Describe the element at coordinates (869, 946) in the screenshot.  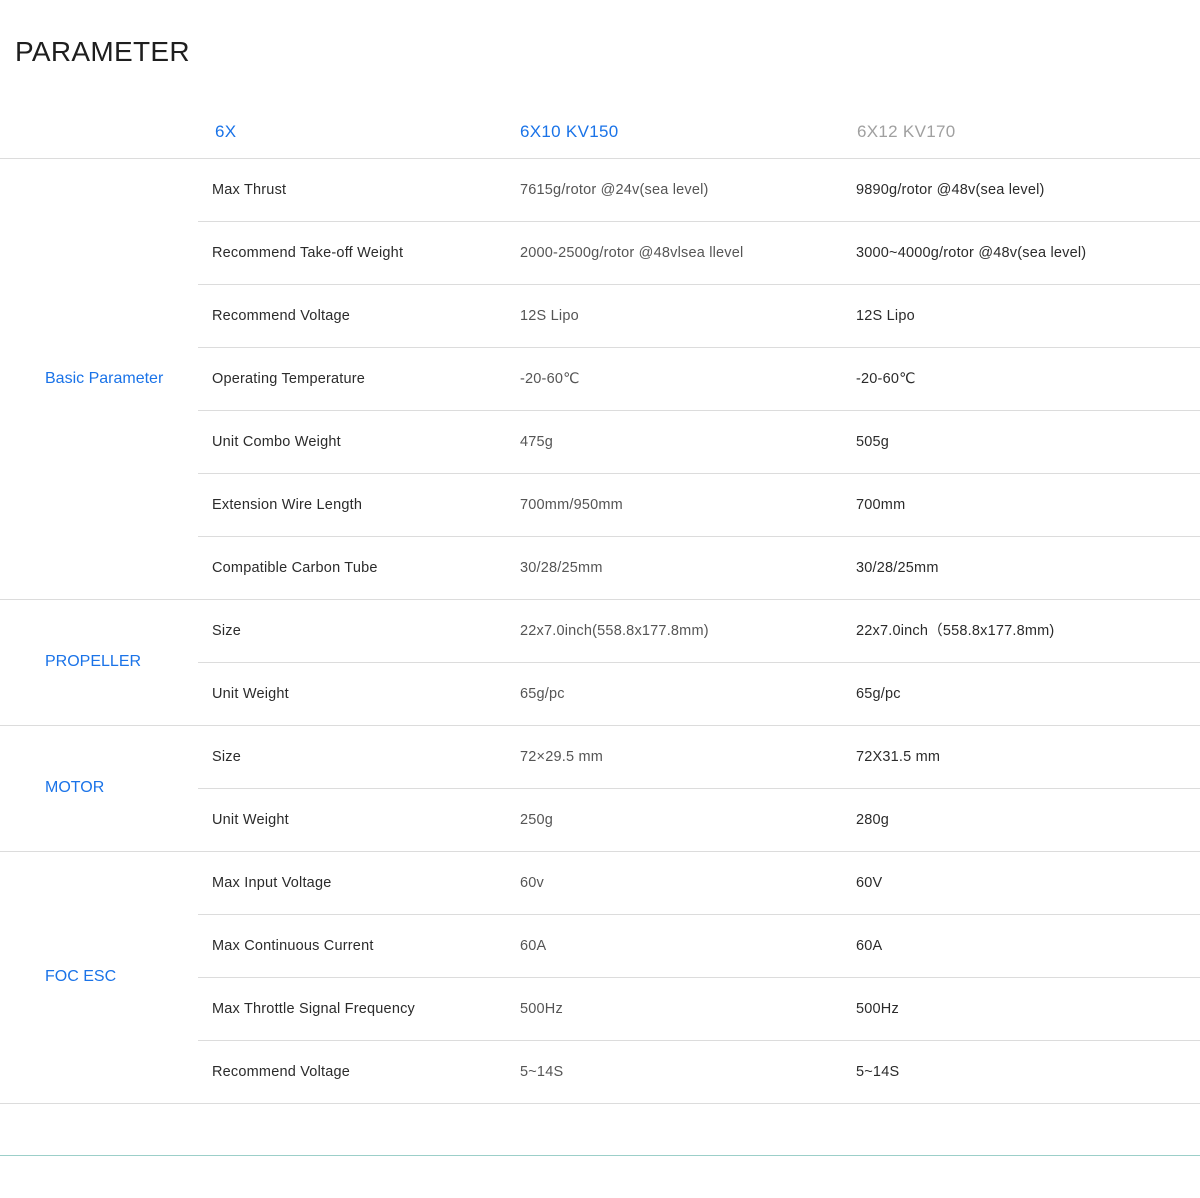
I see `value-model-2: 60A` at that location.